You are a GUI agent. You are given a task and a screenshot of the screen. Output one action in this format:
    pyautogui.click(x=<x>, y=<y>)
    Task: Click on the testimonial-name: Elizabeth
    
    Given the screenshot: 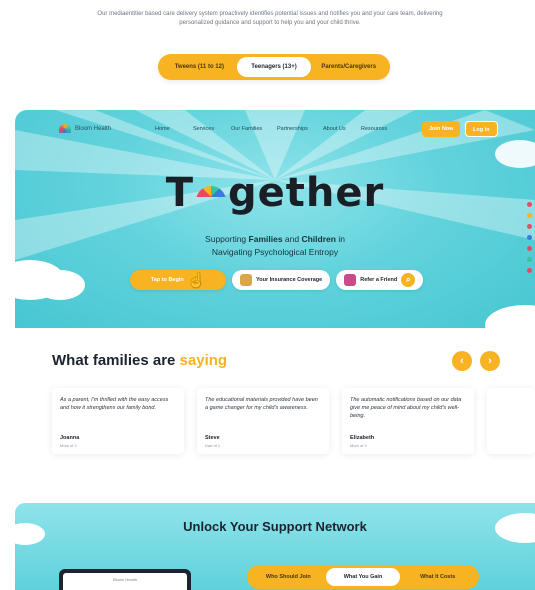 What is the action you would take?
    pyautogui.click(x=362, y=438)
    